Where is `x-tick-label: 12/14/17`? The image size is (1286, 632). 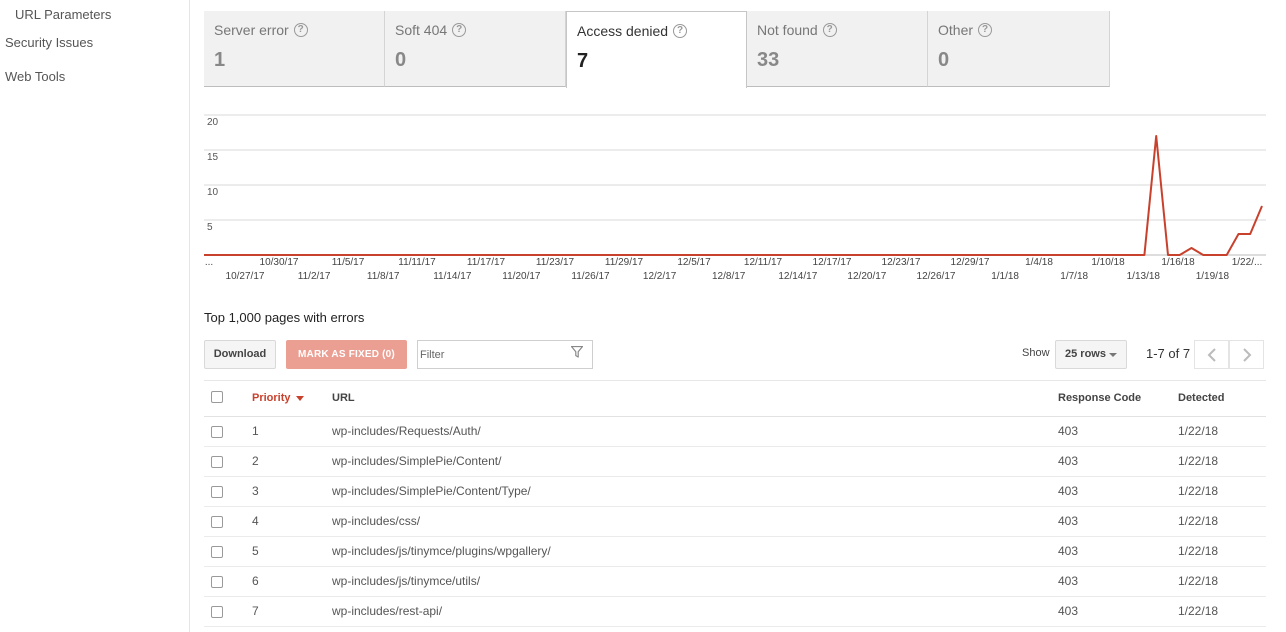 x-tick-label: 12/14/17 is located at coordinates (798, 276).